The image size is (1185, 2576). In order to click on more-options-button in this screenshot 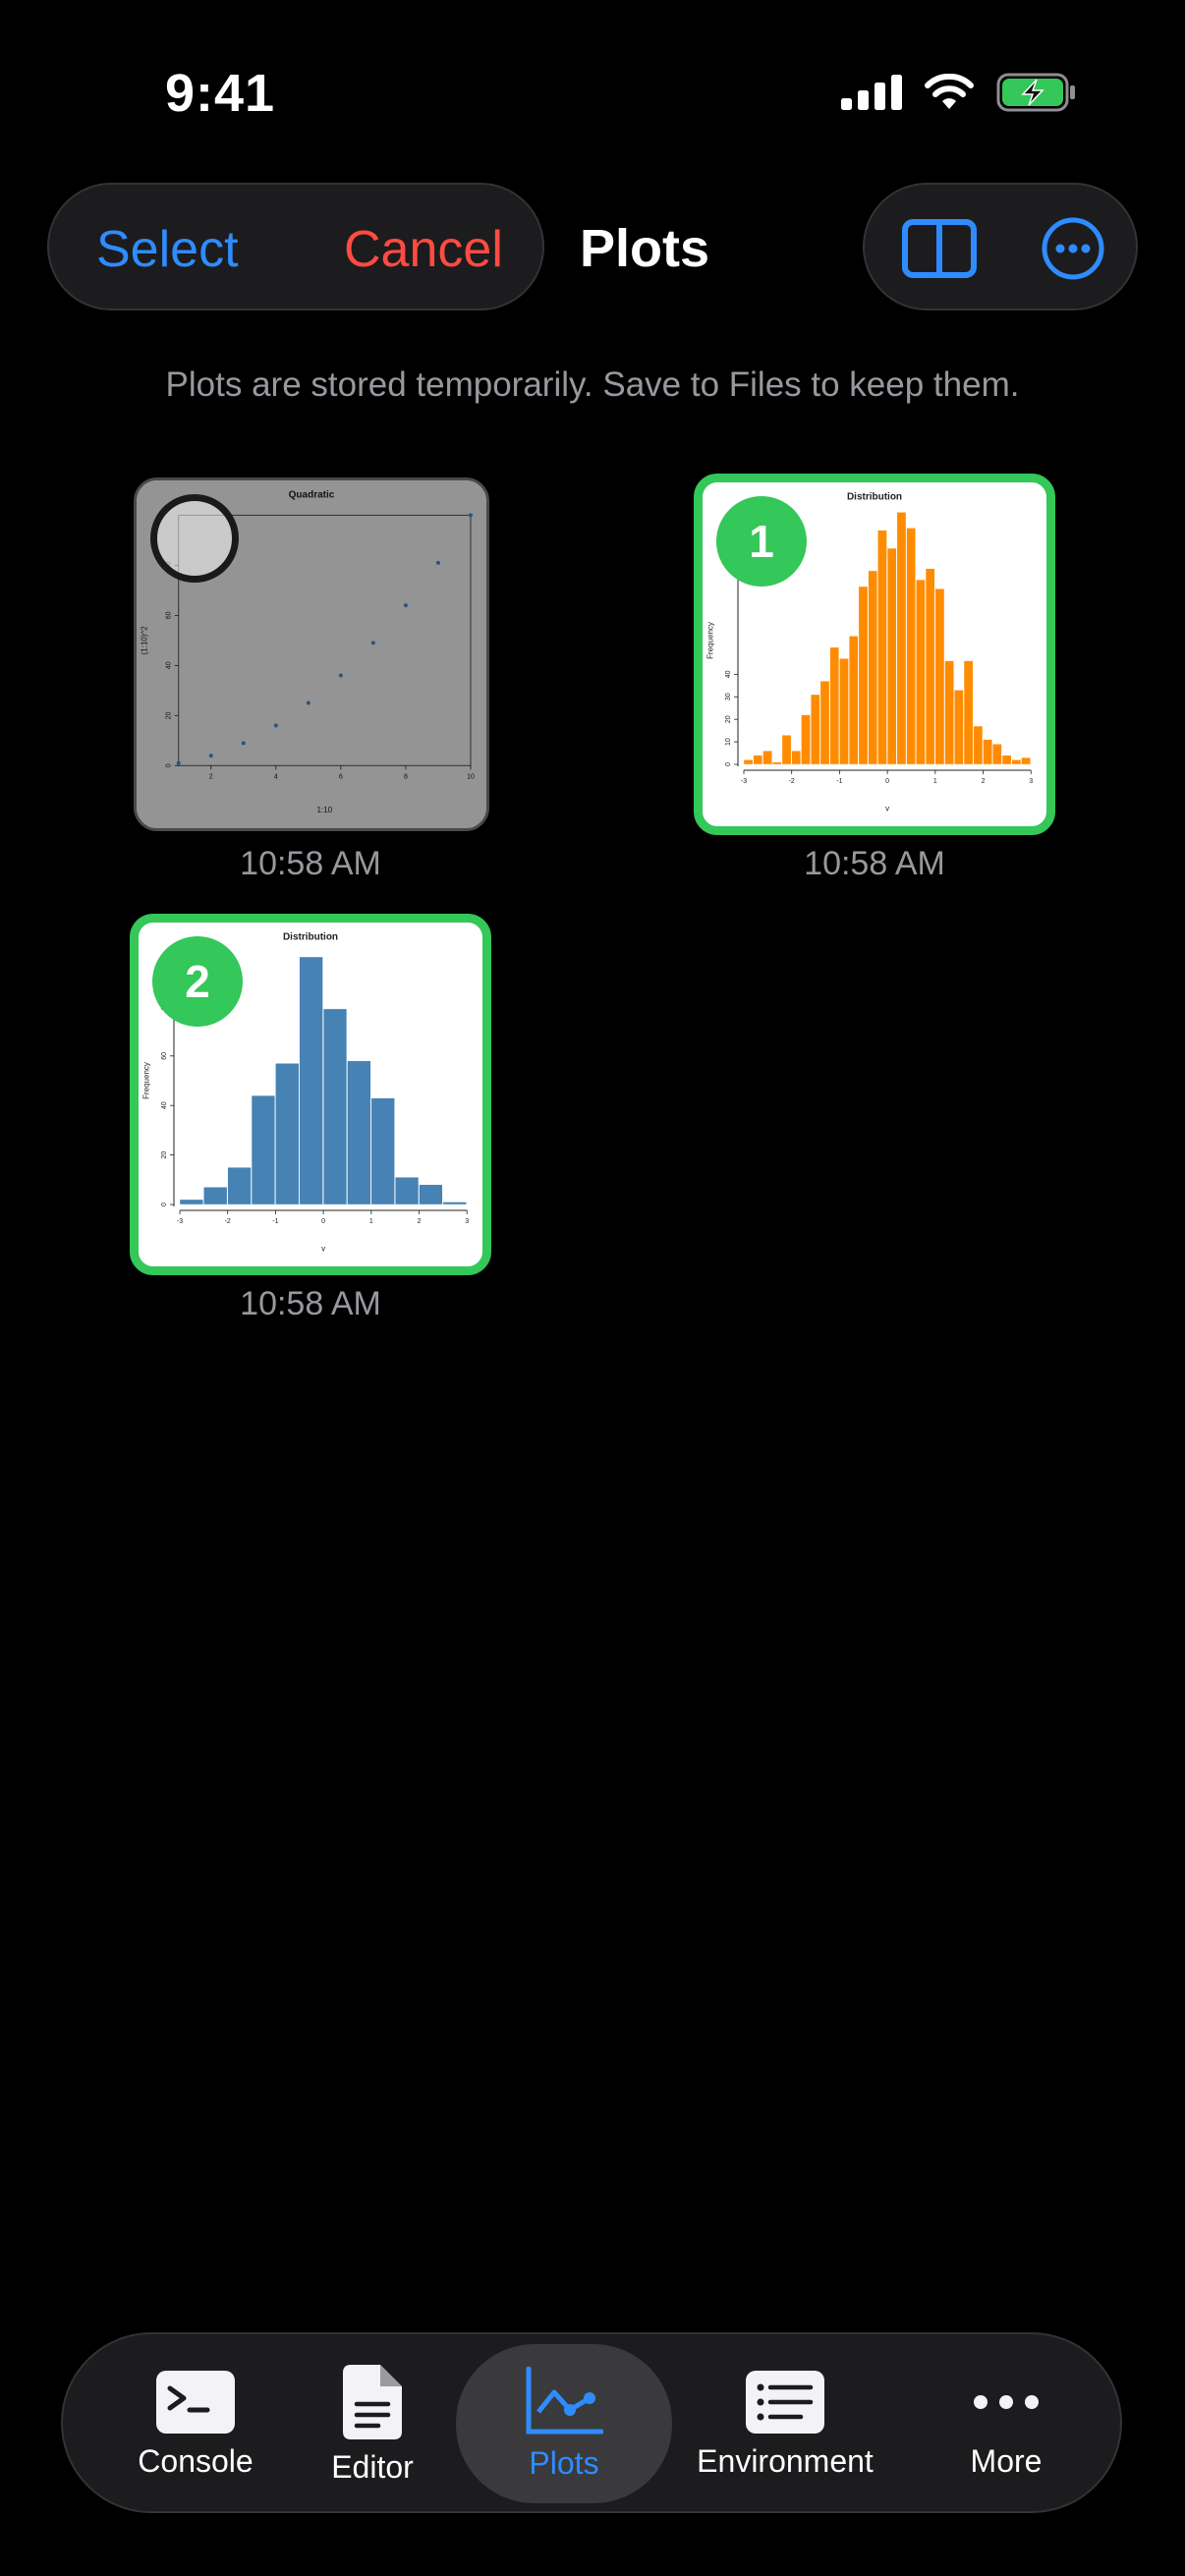, I will do `click(1073, 248)`.